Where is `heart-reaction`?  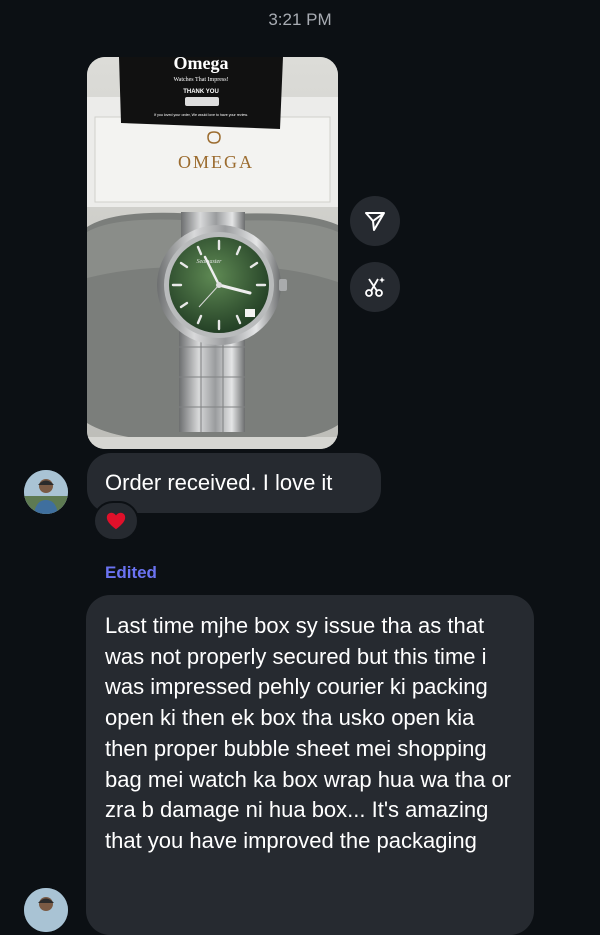 heart-reaction is located at coordinates (116, 521).